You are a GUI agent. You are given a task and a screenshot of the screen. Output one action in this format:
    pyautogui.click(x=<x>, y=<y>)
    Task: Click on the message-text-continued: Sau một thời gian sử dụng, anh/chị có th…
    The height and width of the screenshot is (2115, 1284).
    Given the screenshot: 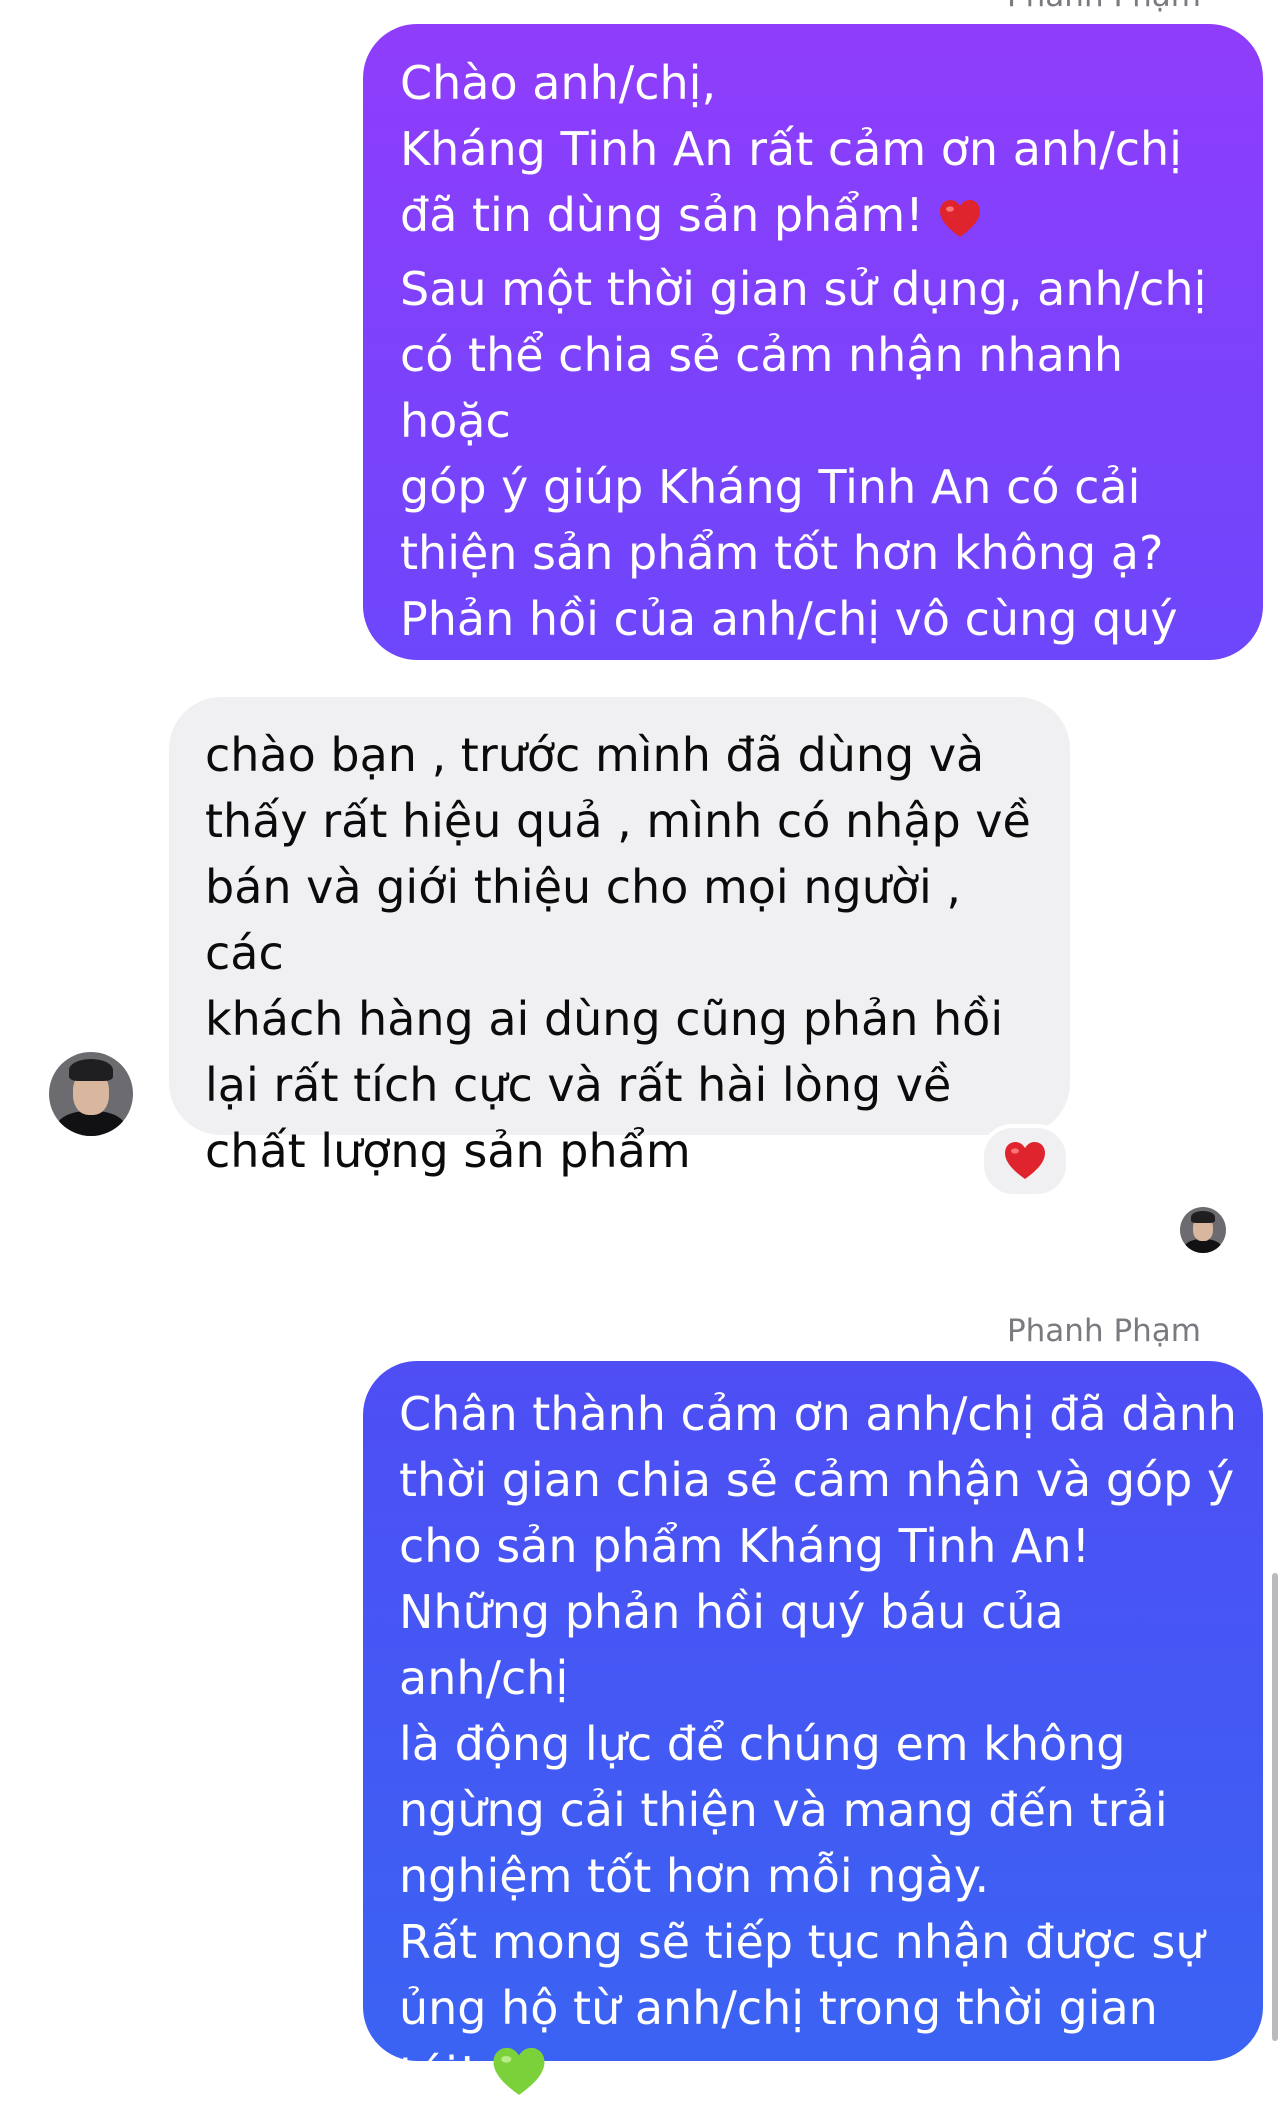 What is the action you would take?
    pyautogui.click(x=803, y=487)
    